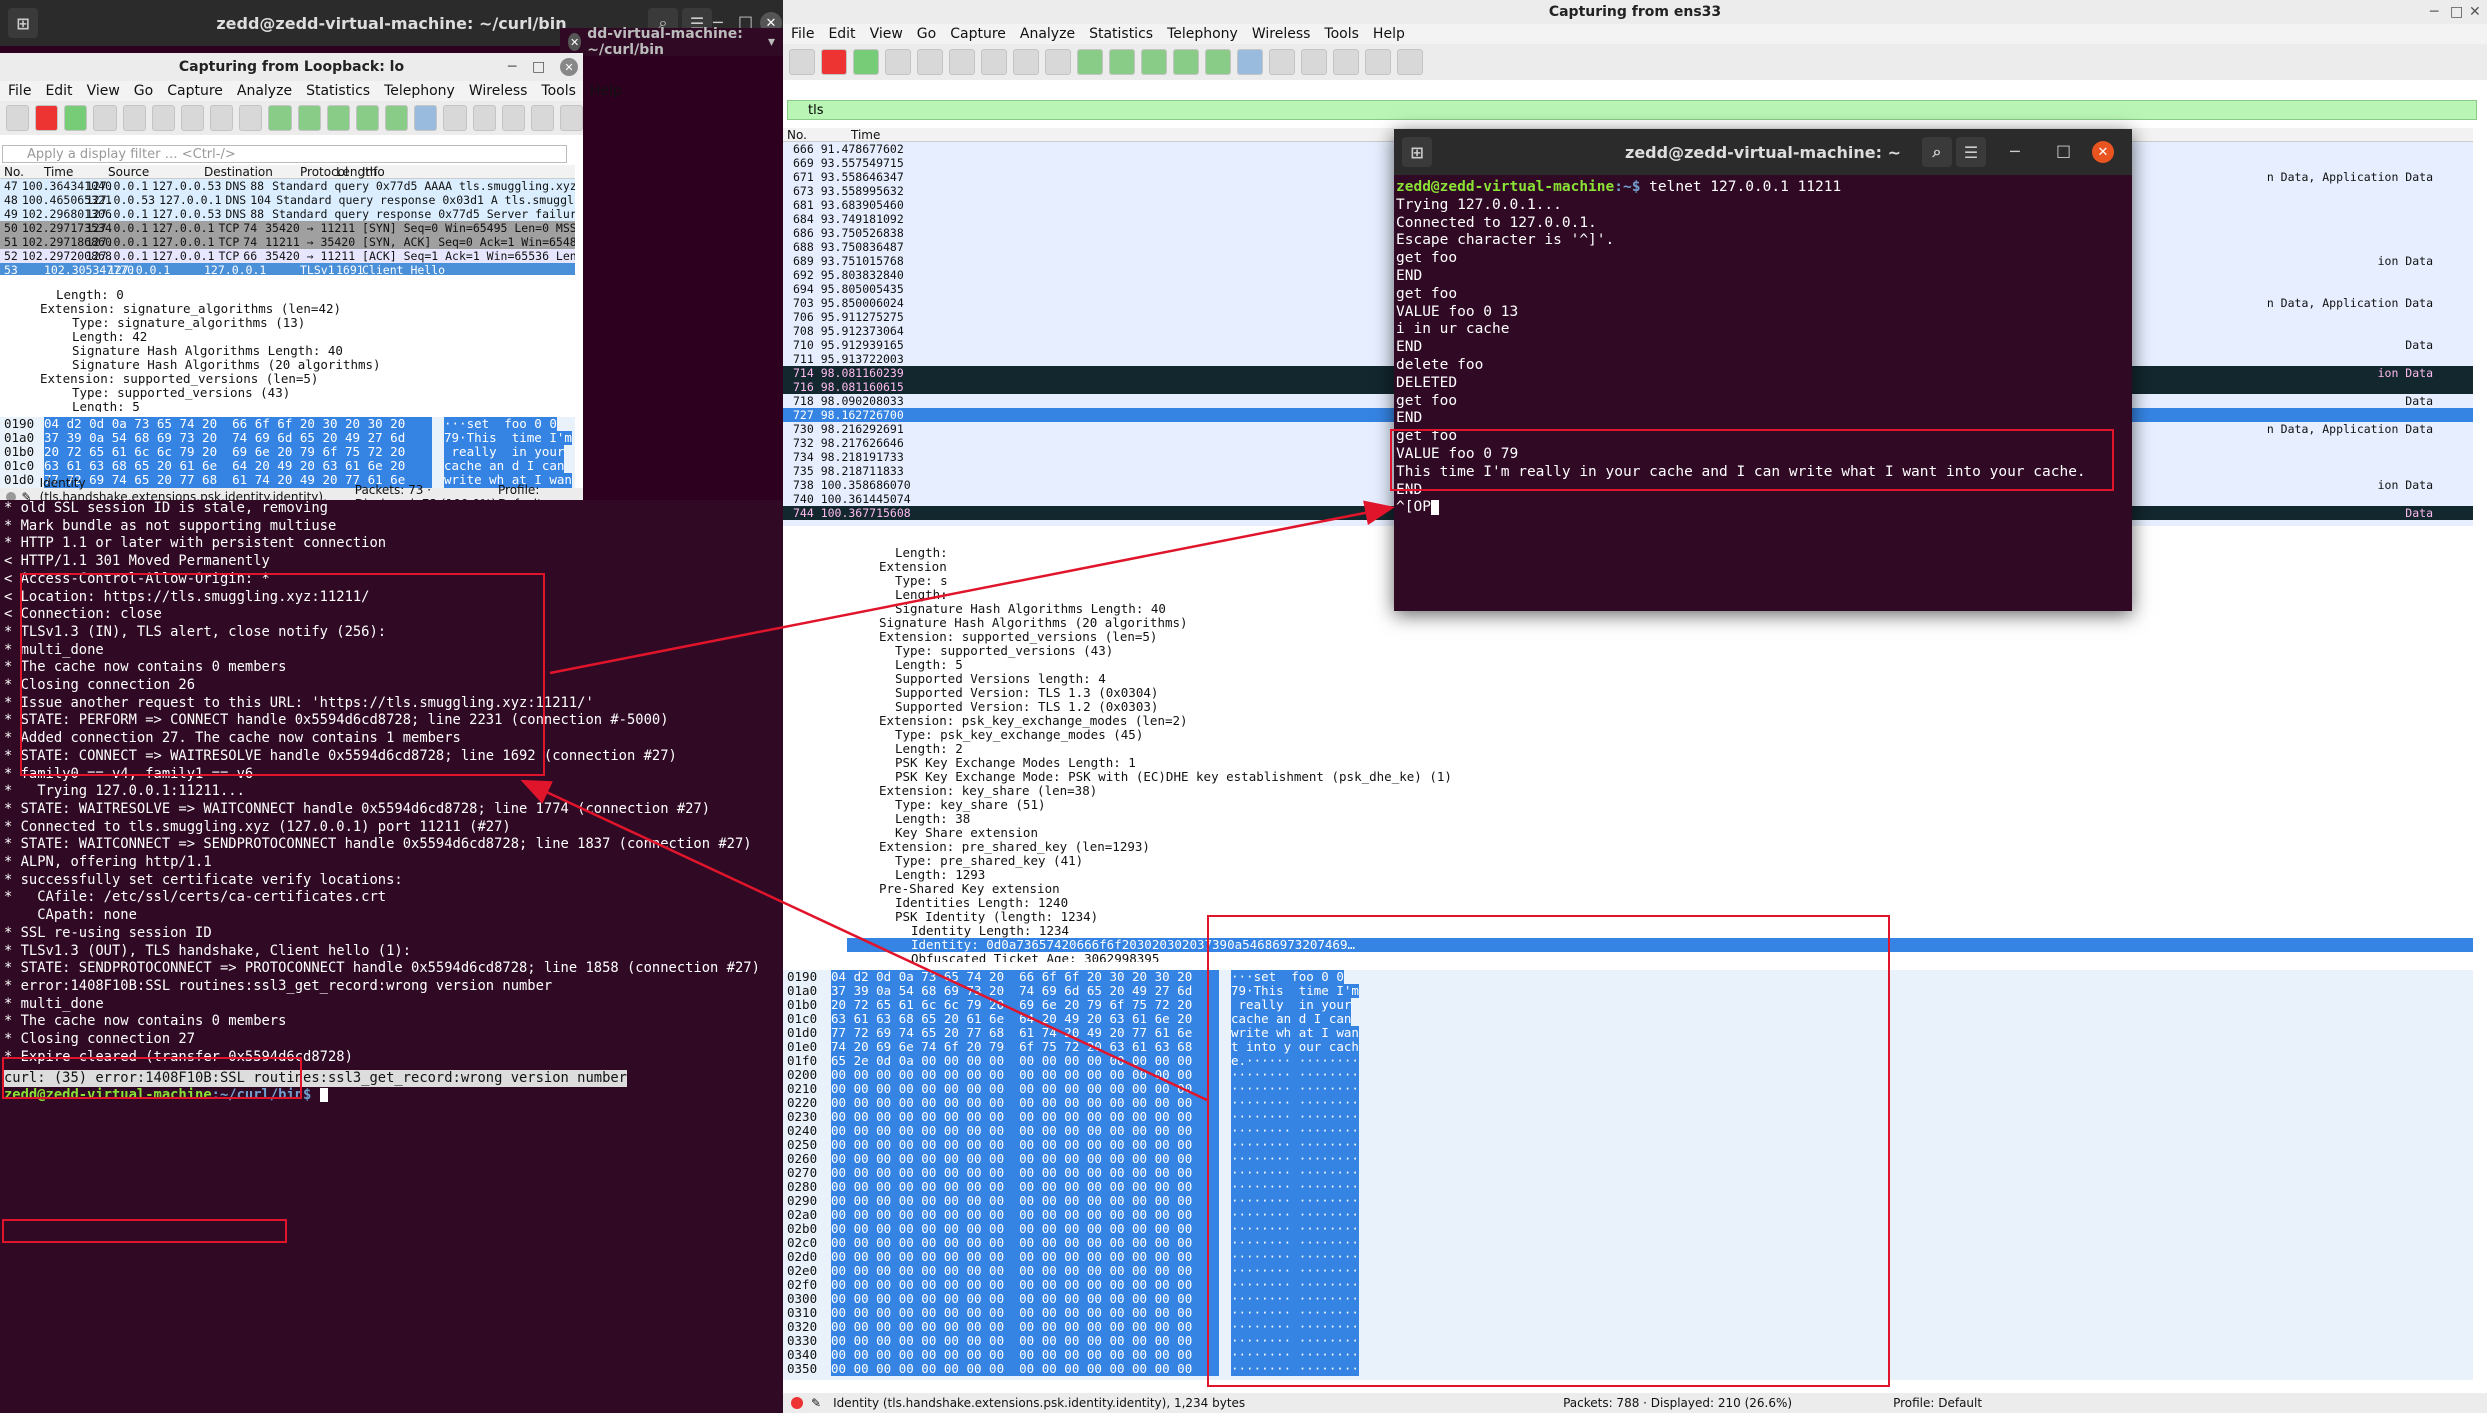  Describe the element at coordinates (864, 940) in the screenshot. I see `arrow-bottom-to-hex` at that location.